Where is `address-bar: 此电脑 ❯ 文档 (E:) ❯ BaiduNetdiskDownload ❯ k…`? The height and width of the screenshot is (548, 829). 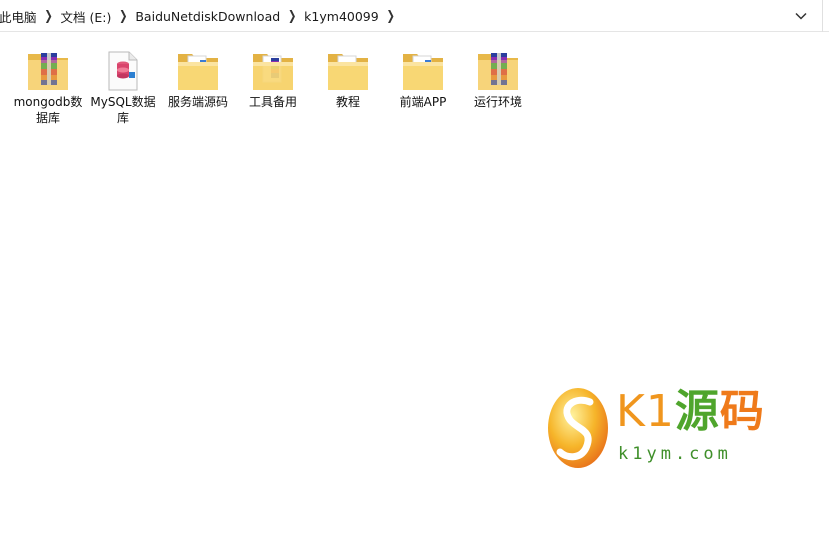
address-bar: 此电脑 ❯ 文档 (E:) ❯ BaiduNetdiskDownload ❯ k… is located at coordinates (414, 16).